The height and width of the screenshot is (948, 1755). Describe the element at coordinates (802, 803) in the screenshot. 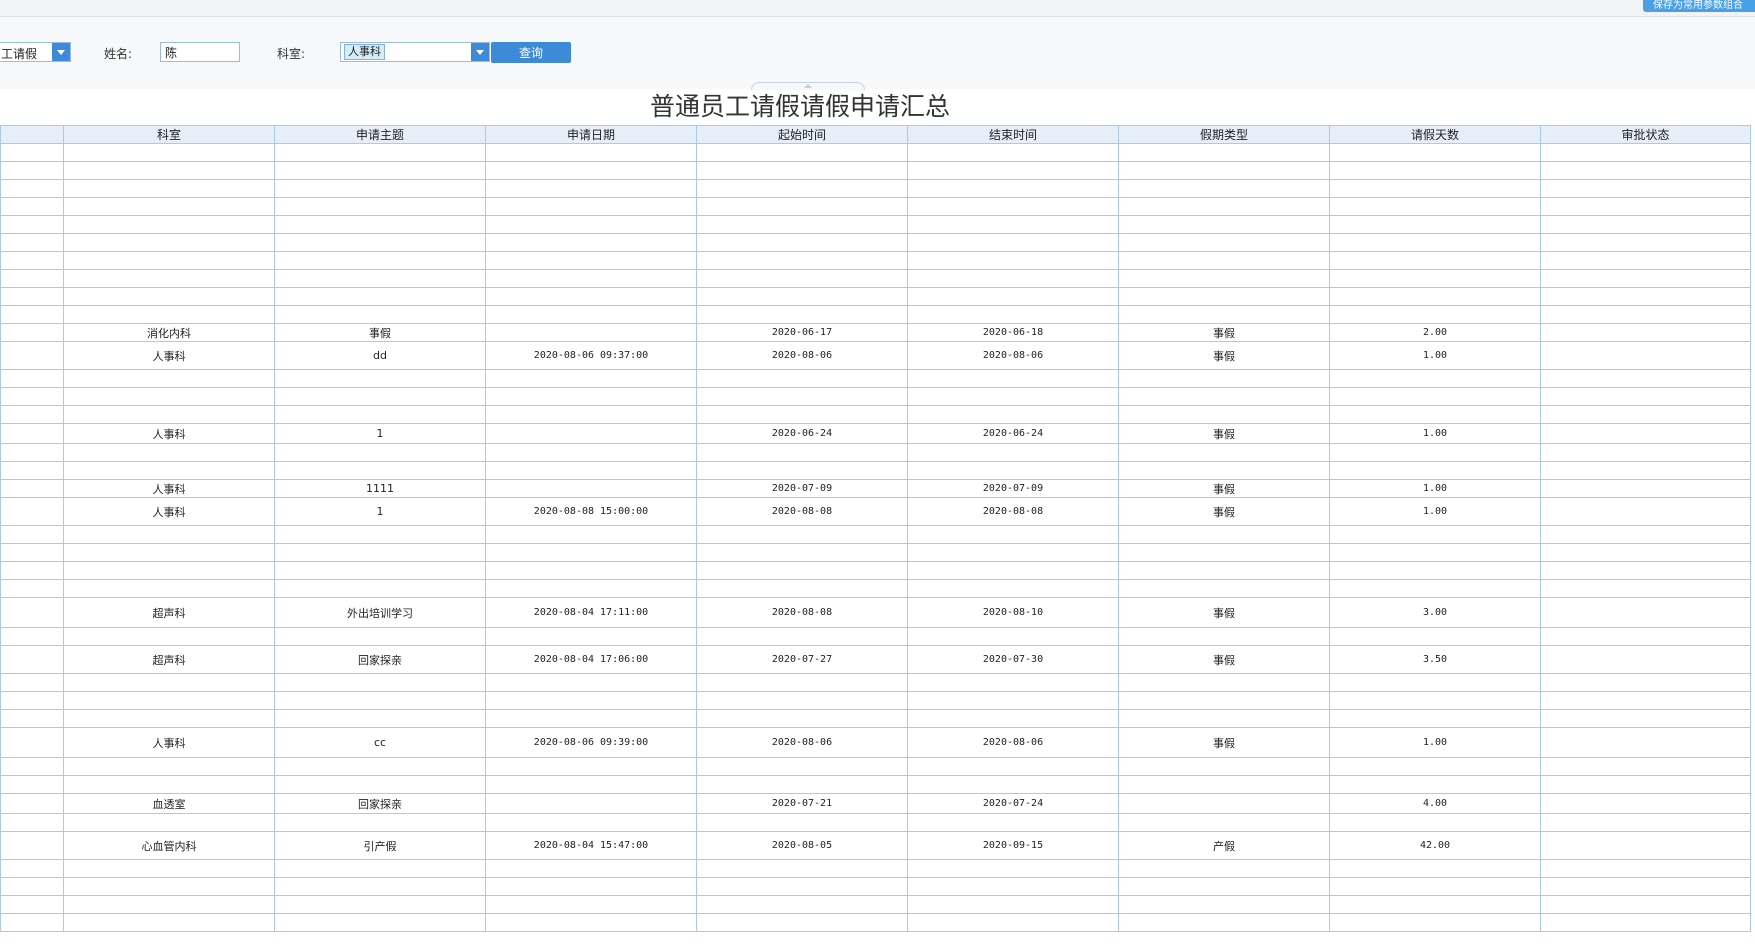

I see `table-cell: 2020-07-21` at that location.